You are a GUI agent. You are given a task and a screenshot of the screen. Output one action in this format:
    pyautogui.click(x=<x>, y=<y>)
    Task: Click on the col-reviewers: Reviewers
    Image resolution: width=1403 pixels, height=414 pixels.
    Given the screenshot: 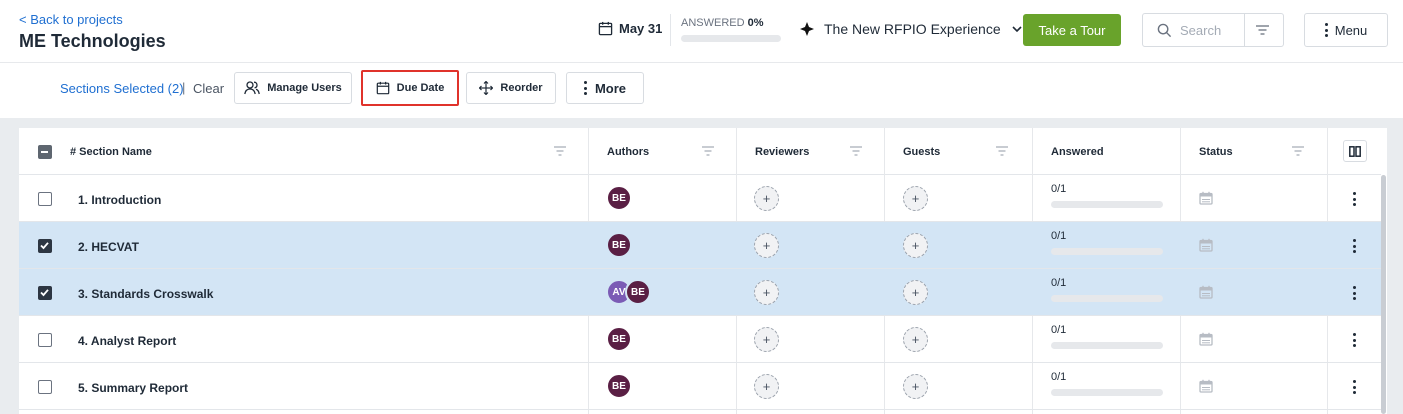 What is the action you would take?
    pyautogui.click(x=782, y=151)
    